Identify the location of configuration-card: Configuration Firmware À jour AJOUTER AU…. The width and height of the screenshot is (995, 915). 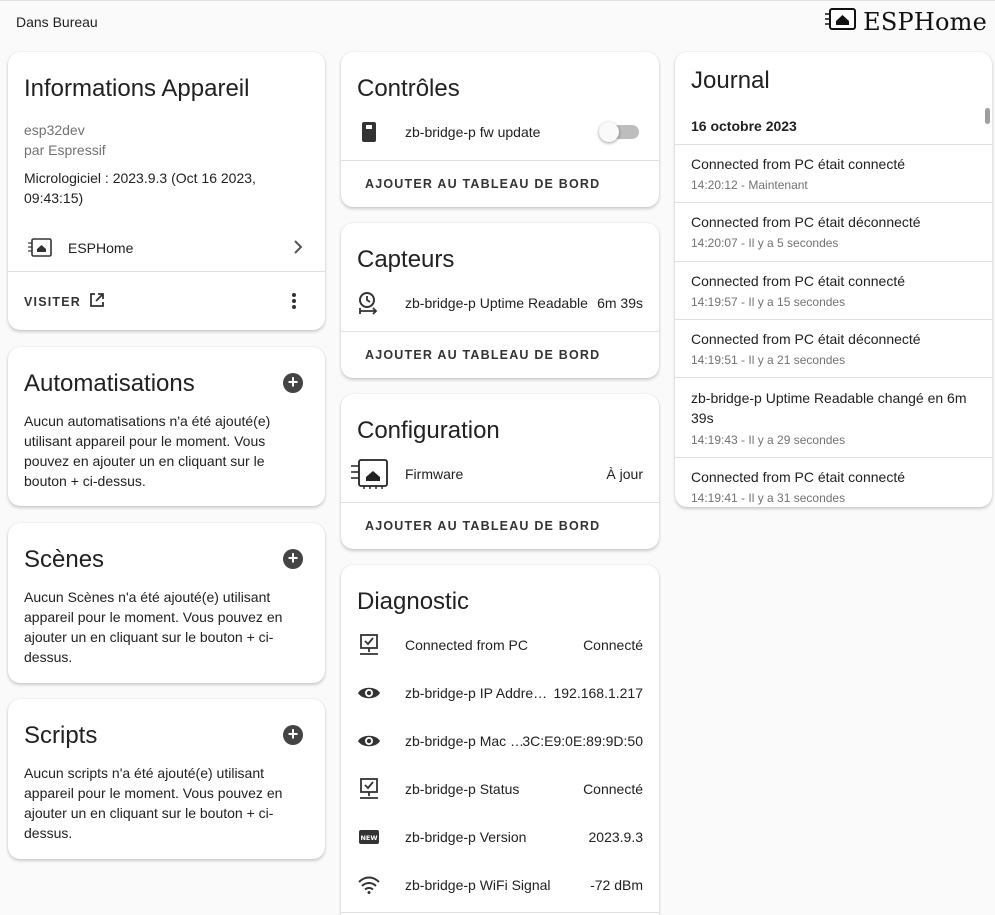
(500, 471).